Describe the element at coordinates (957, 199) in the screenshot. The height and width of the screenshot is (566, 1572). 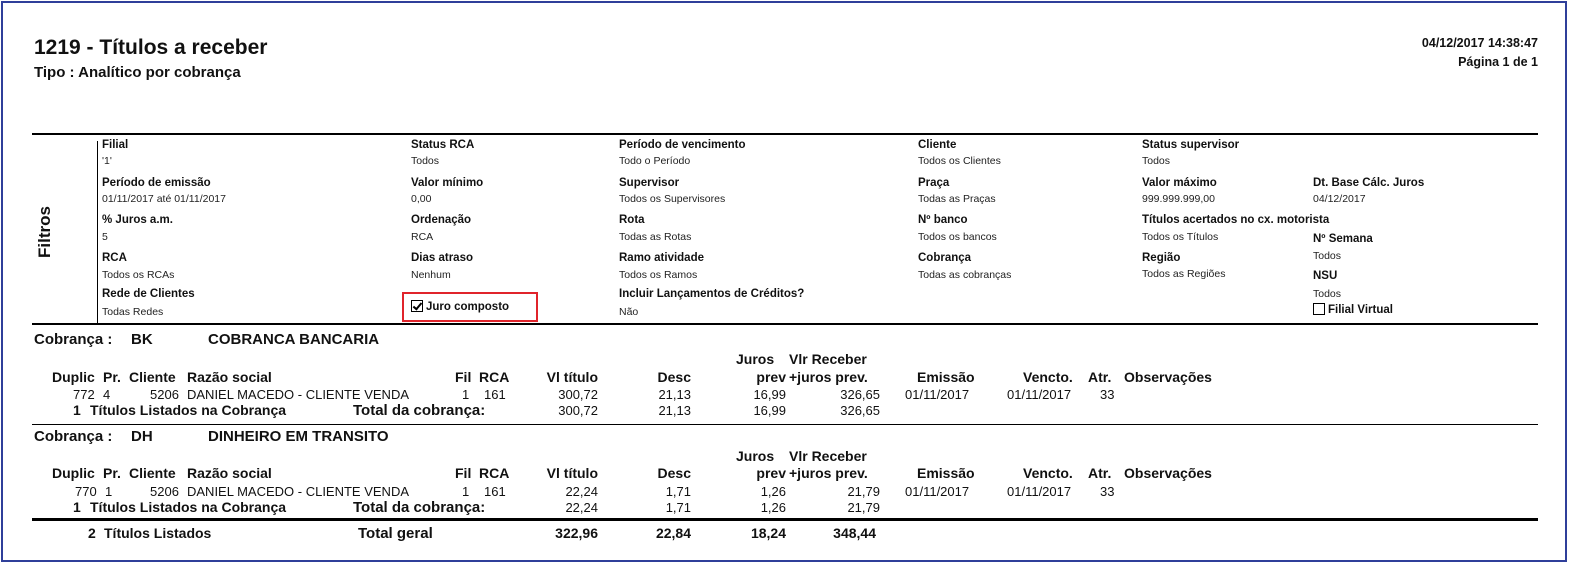
I see `filter-praca-value: Todas as Praças` at that location.